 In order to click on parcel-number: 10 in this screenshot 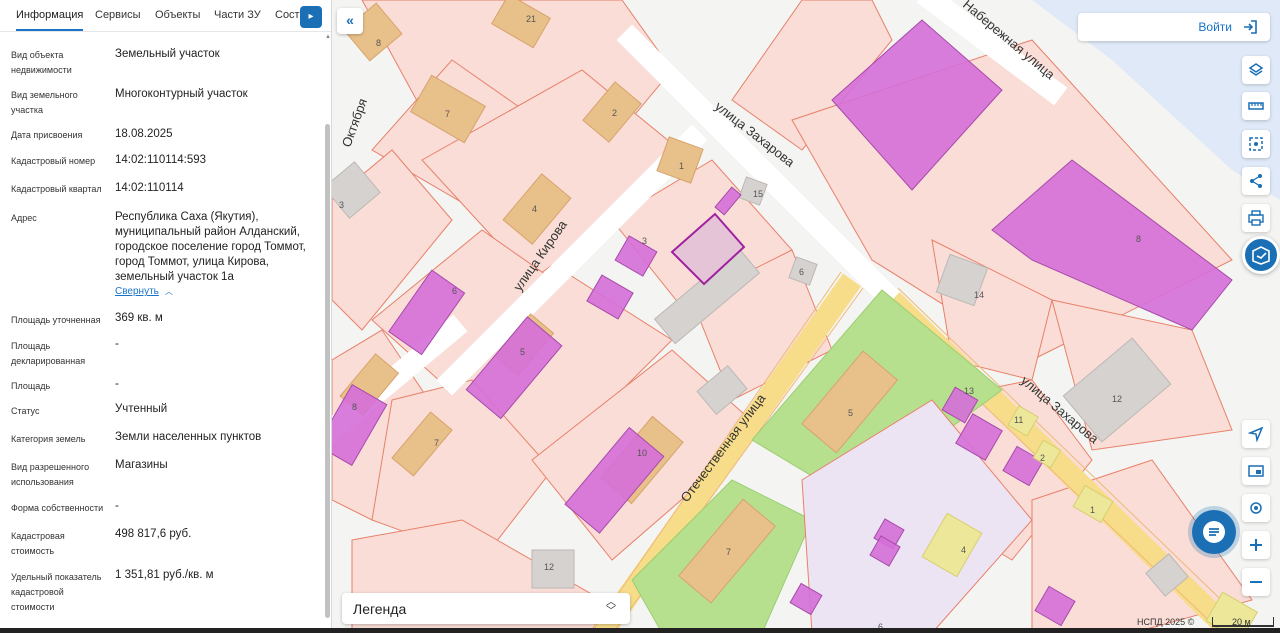, I will do `click(642, 453)`.